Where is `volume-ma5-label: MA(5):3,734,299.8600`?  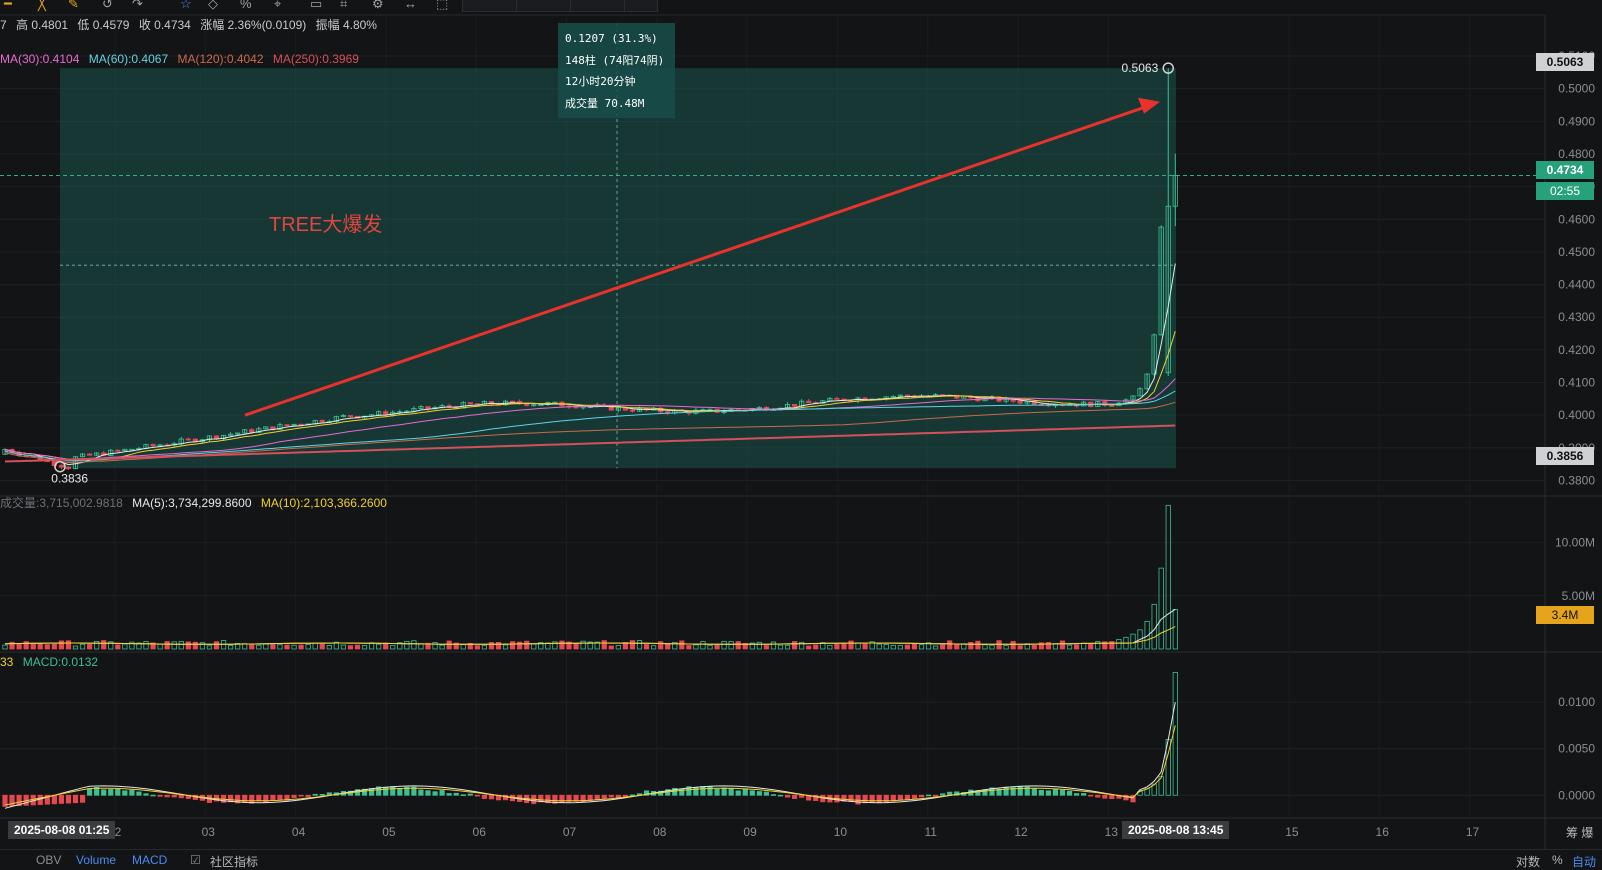
volume-ma5-label: MA(5):3,734,299.8600 is located at coordinates (192, 503).